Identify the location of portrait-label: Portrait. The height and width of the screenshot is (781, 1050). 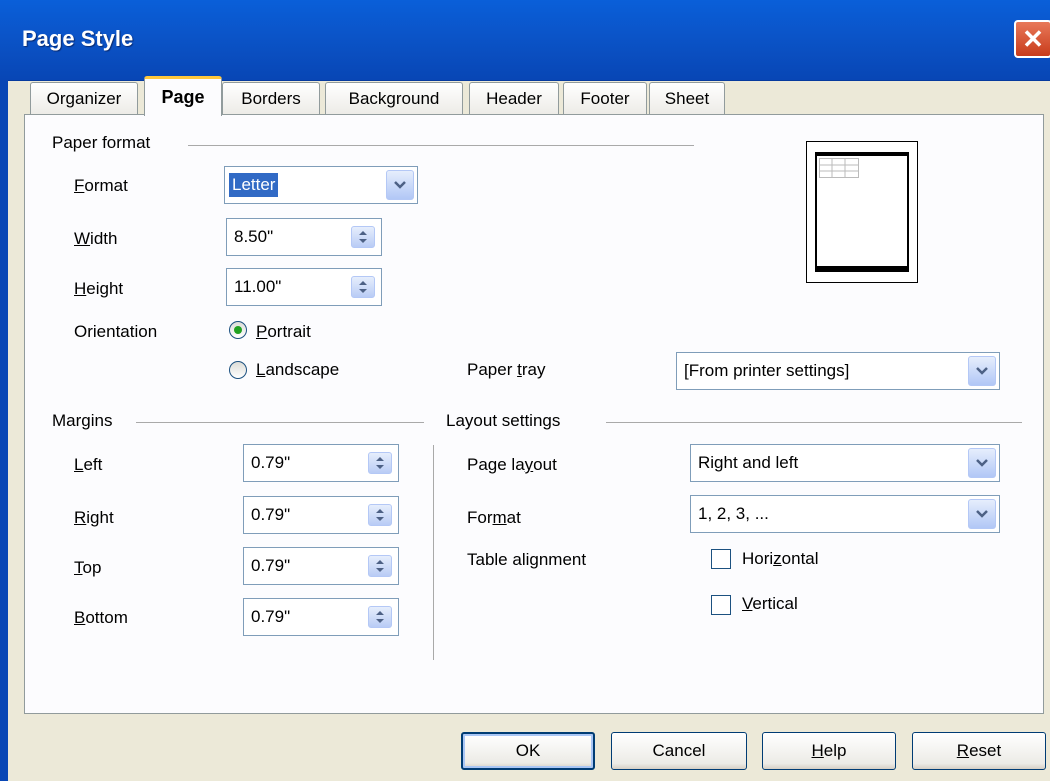
(283, 331).